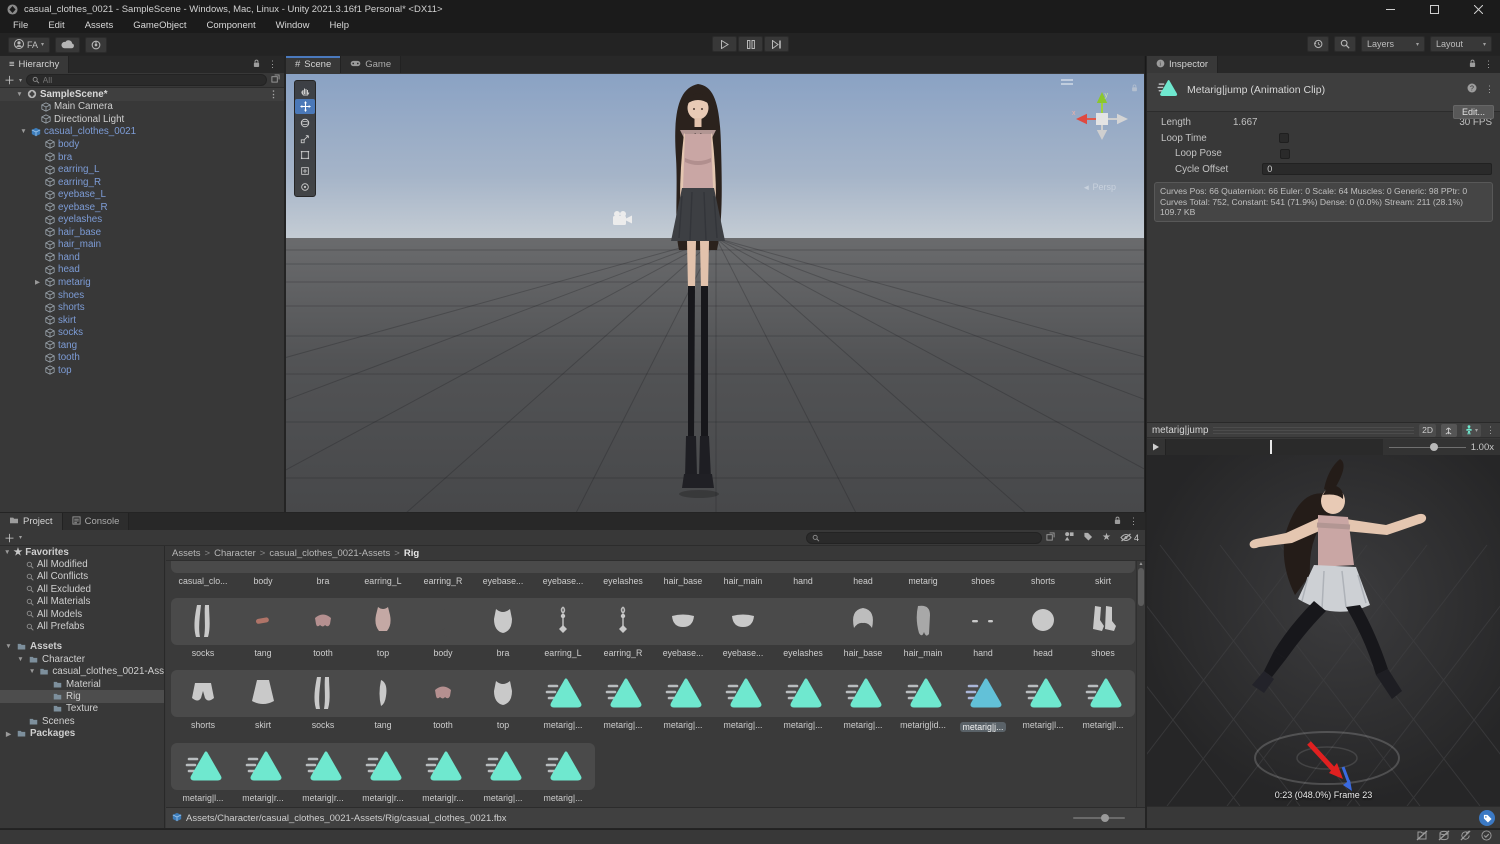 The image size is (1500, 844). Describe the element at coordinates (142, 345) in the screenshot. I see `hierarchy-item-tang: tang` at that location.